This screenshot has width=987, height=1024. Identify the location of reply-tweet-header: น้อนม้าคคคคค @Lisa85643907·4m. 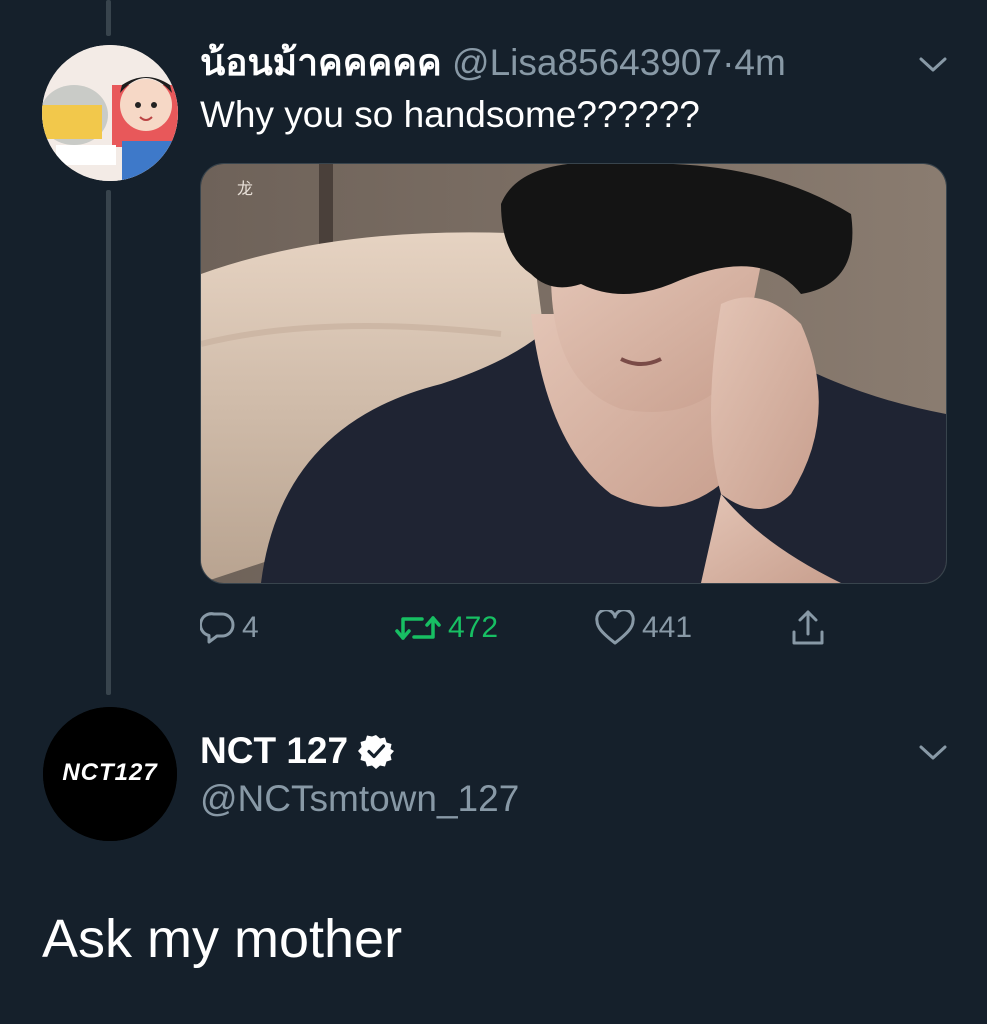
(493, 63).